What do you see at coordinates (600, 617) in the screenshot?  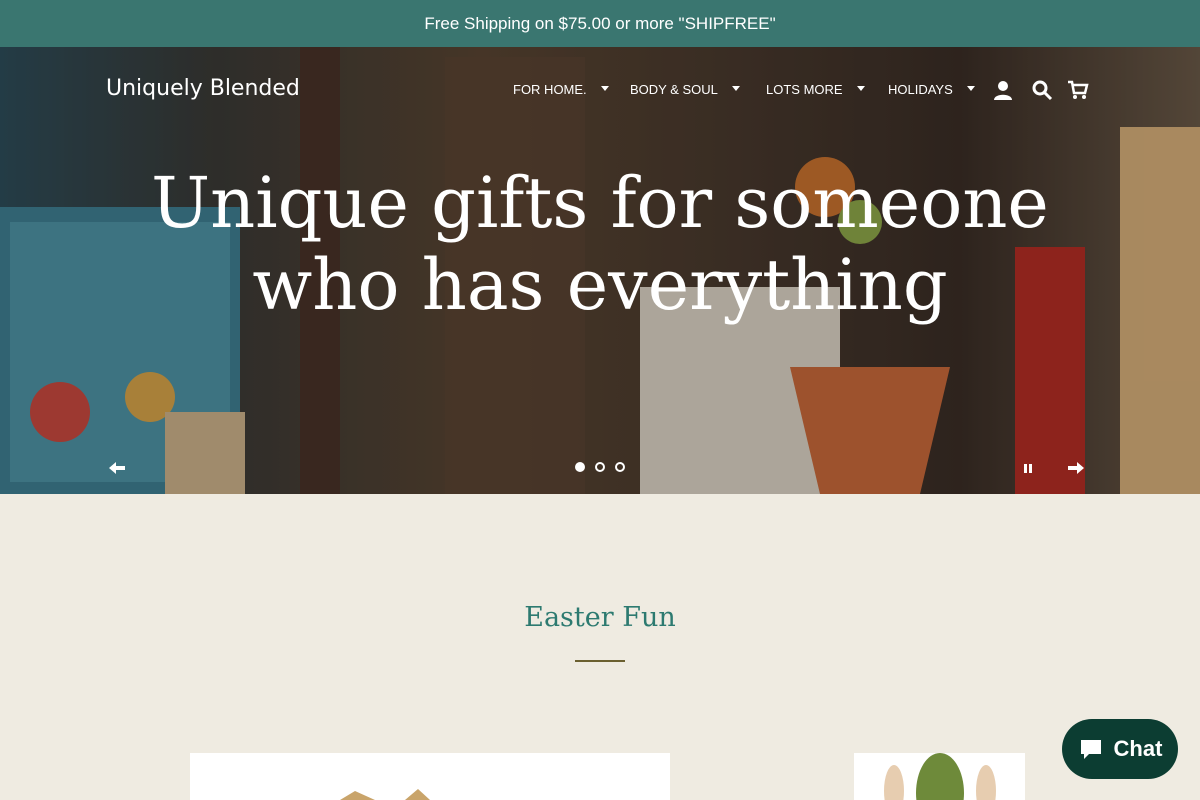 I see `section-title: Easter Fun` at bounding box center [600, 617].